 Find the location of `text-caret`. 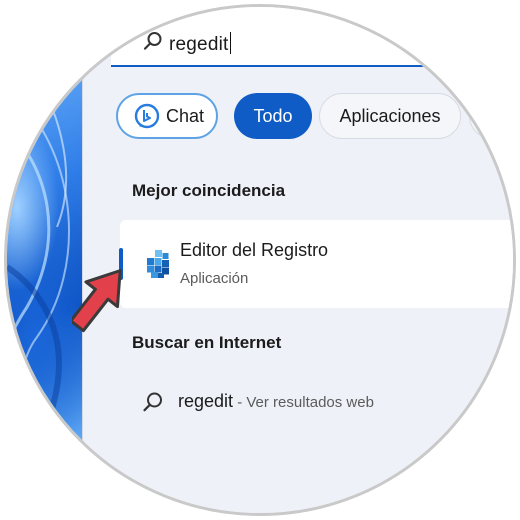

text-caret is located at coordinates (230, 43).